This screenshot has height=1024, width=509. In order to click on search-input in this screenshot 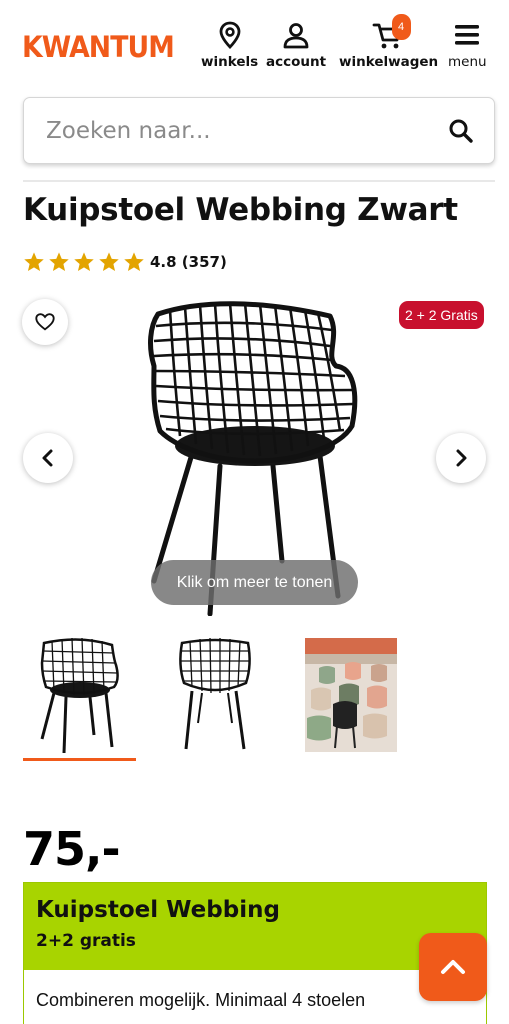, I will do `click(236, 131)`.